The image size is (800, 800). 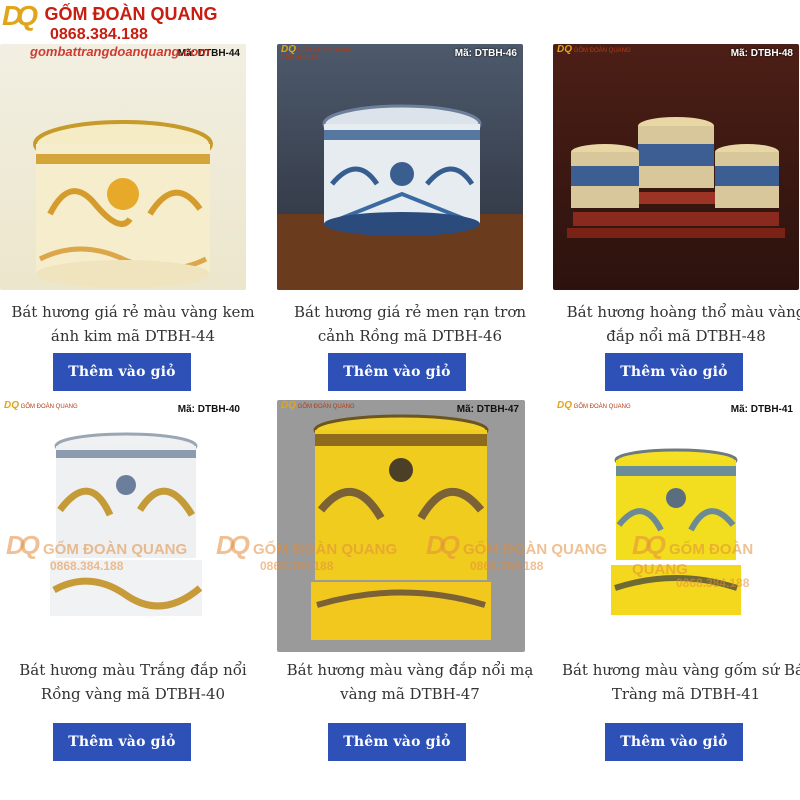 What do you see at coordinates (120, 51) in the screenshot?
I see `brand-website: gombattrangdoanquang.com` at bounding box center [120, 51].